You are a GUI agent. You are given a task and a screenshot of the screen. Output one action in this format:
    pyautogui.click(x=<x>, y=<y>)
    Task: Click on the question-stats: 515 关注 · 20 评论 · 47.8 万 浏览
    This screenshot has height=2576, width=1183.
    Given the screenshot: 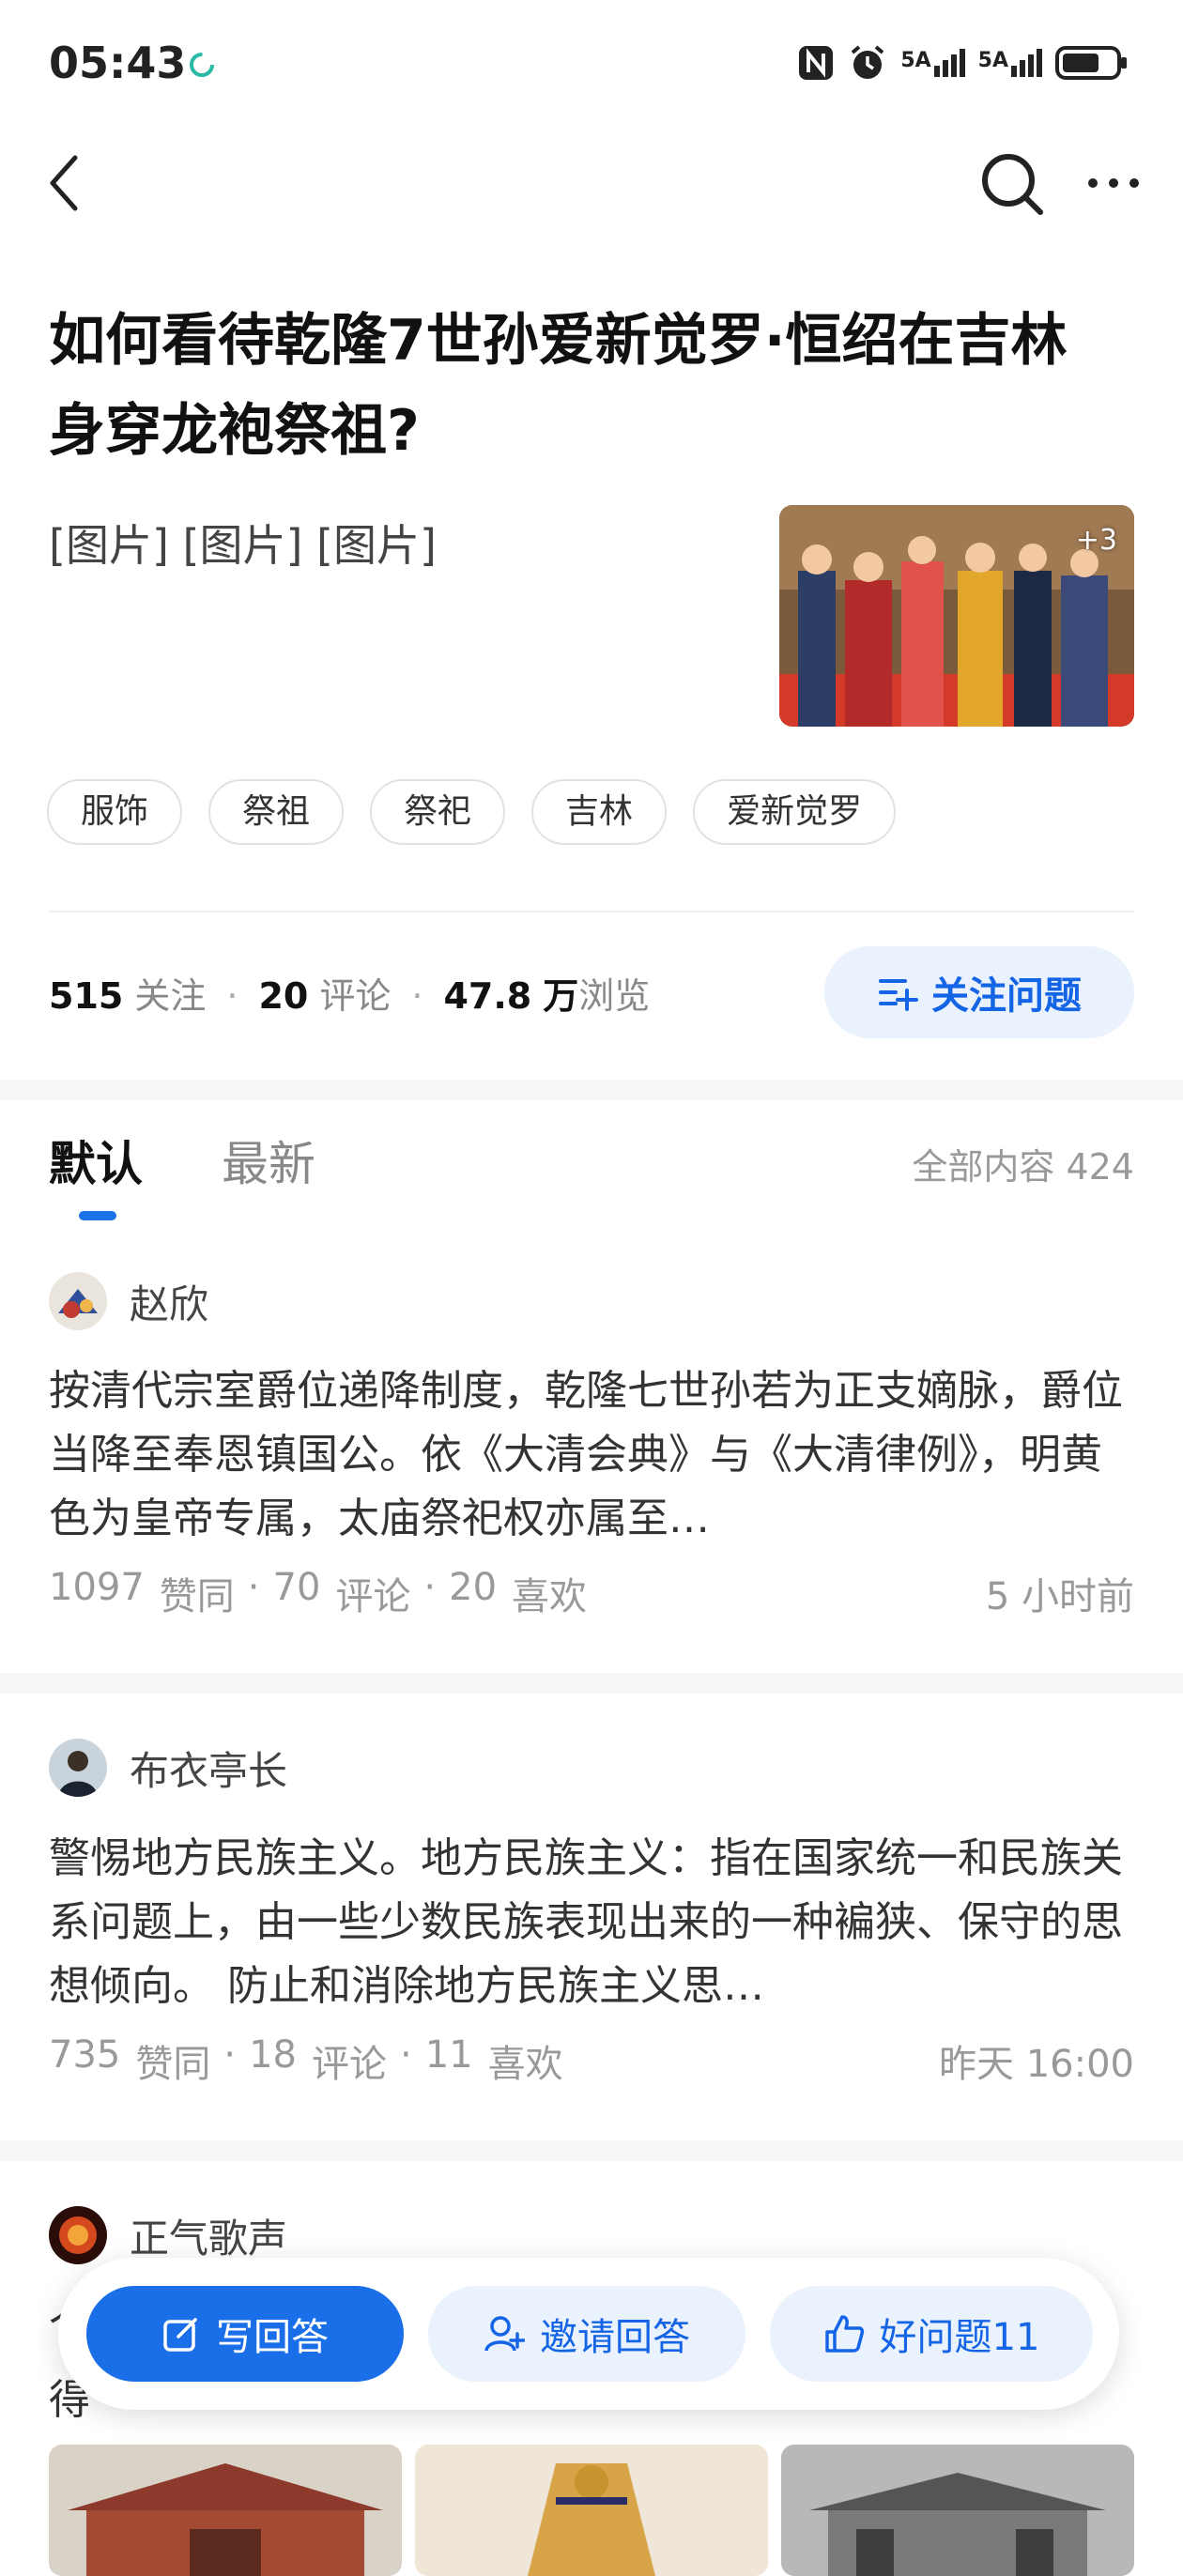 What is the action you would take?
    pyautogui.click(x=350, y=993)
    